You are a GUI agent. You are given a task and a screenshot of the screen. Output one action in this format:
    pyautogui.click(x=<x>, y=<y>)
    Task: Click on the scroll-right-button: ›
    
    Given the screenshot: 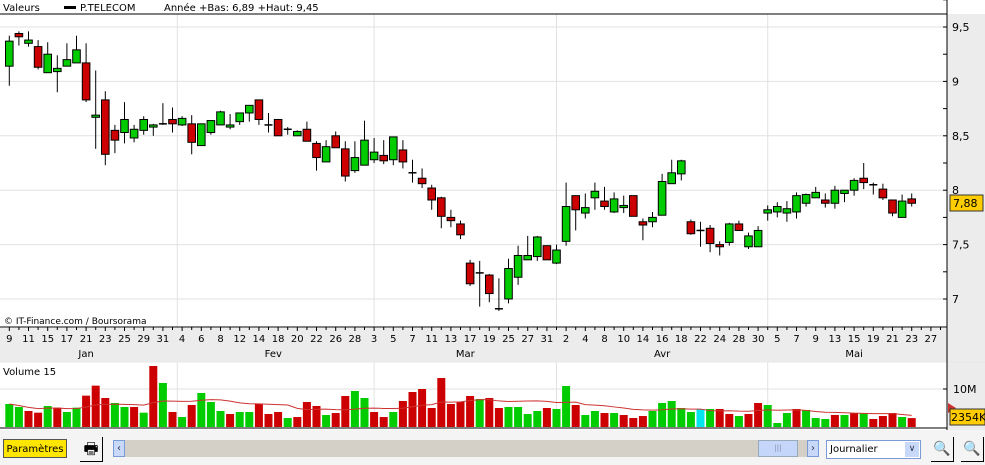 What is the action you would take?
    pyautogui.click(x=813, y=448)
    